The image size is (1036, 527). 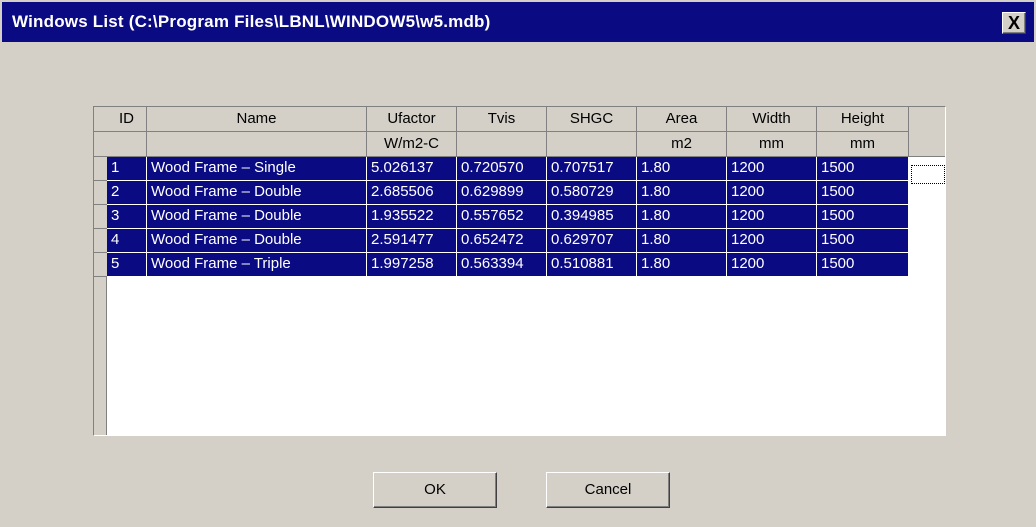 What do you see at coordinates (502, 119) in the screenshot?
I see `column-header-tvis: Tvis` at bounding box center [502, 119].